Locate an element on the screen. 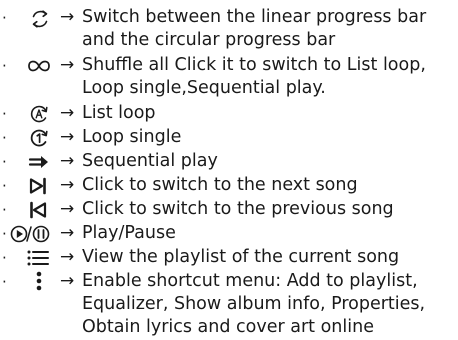  more-menu-icon is located at coordinates (39, 281).